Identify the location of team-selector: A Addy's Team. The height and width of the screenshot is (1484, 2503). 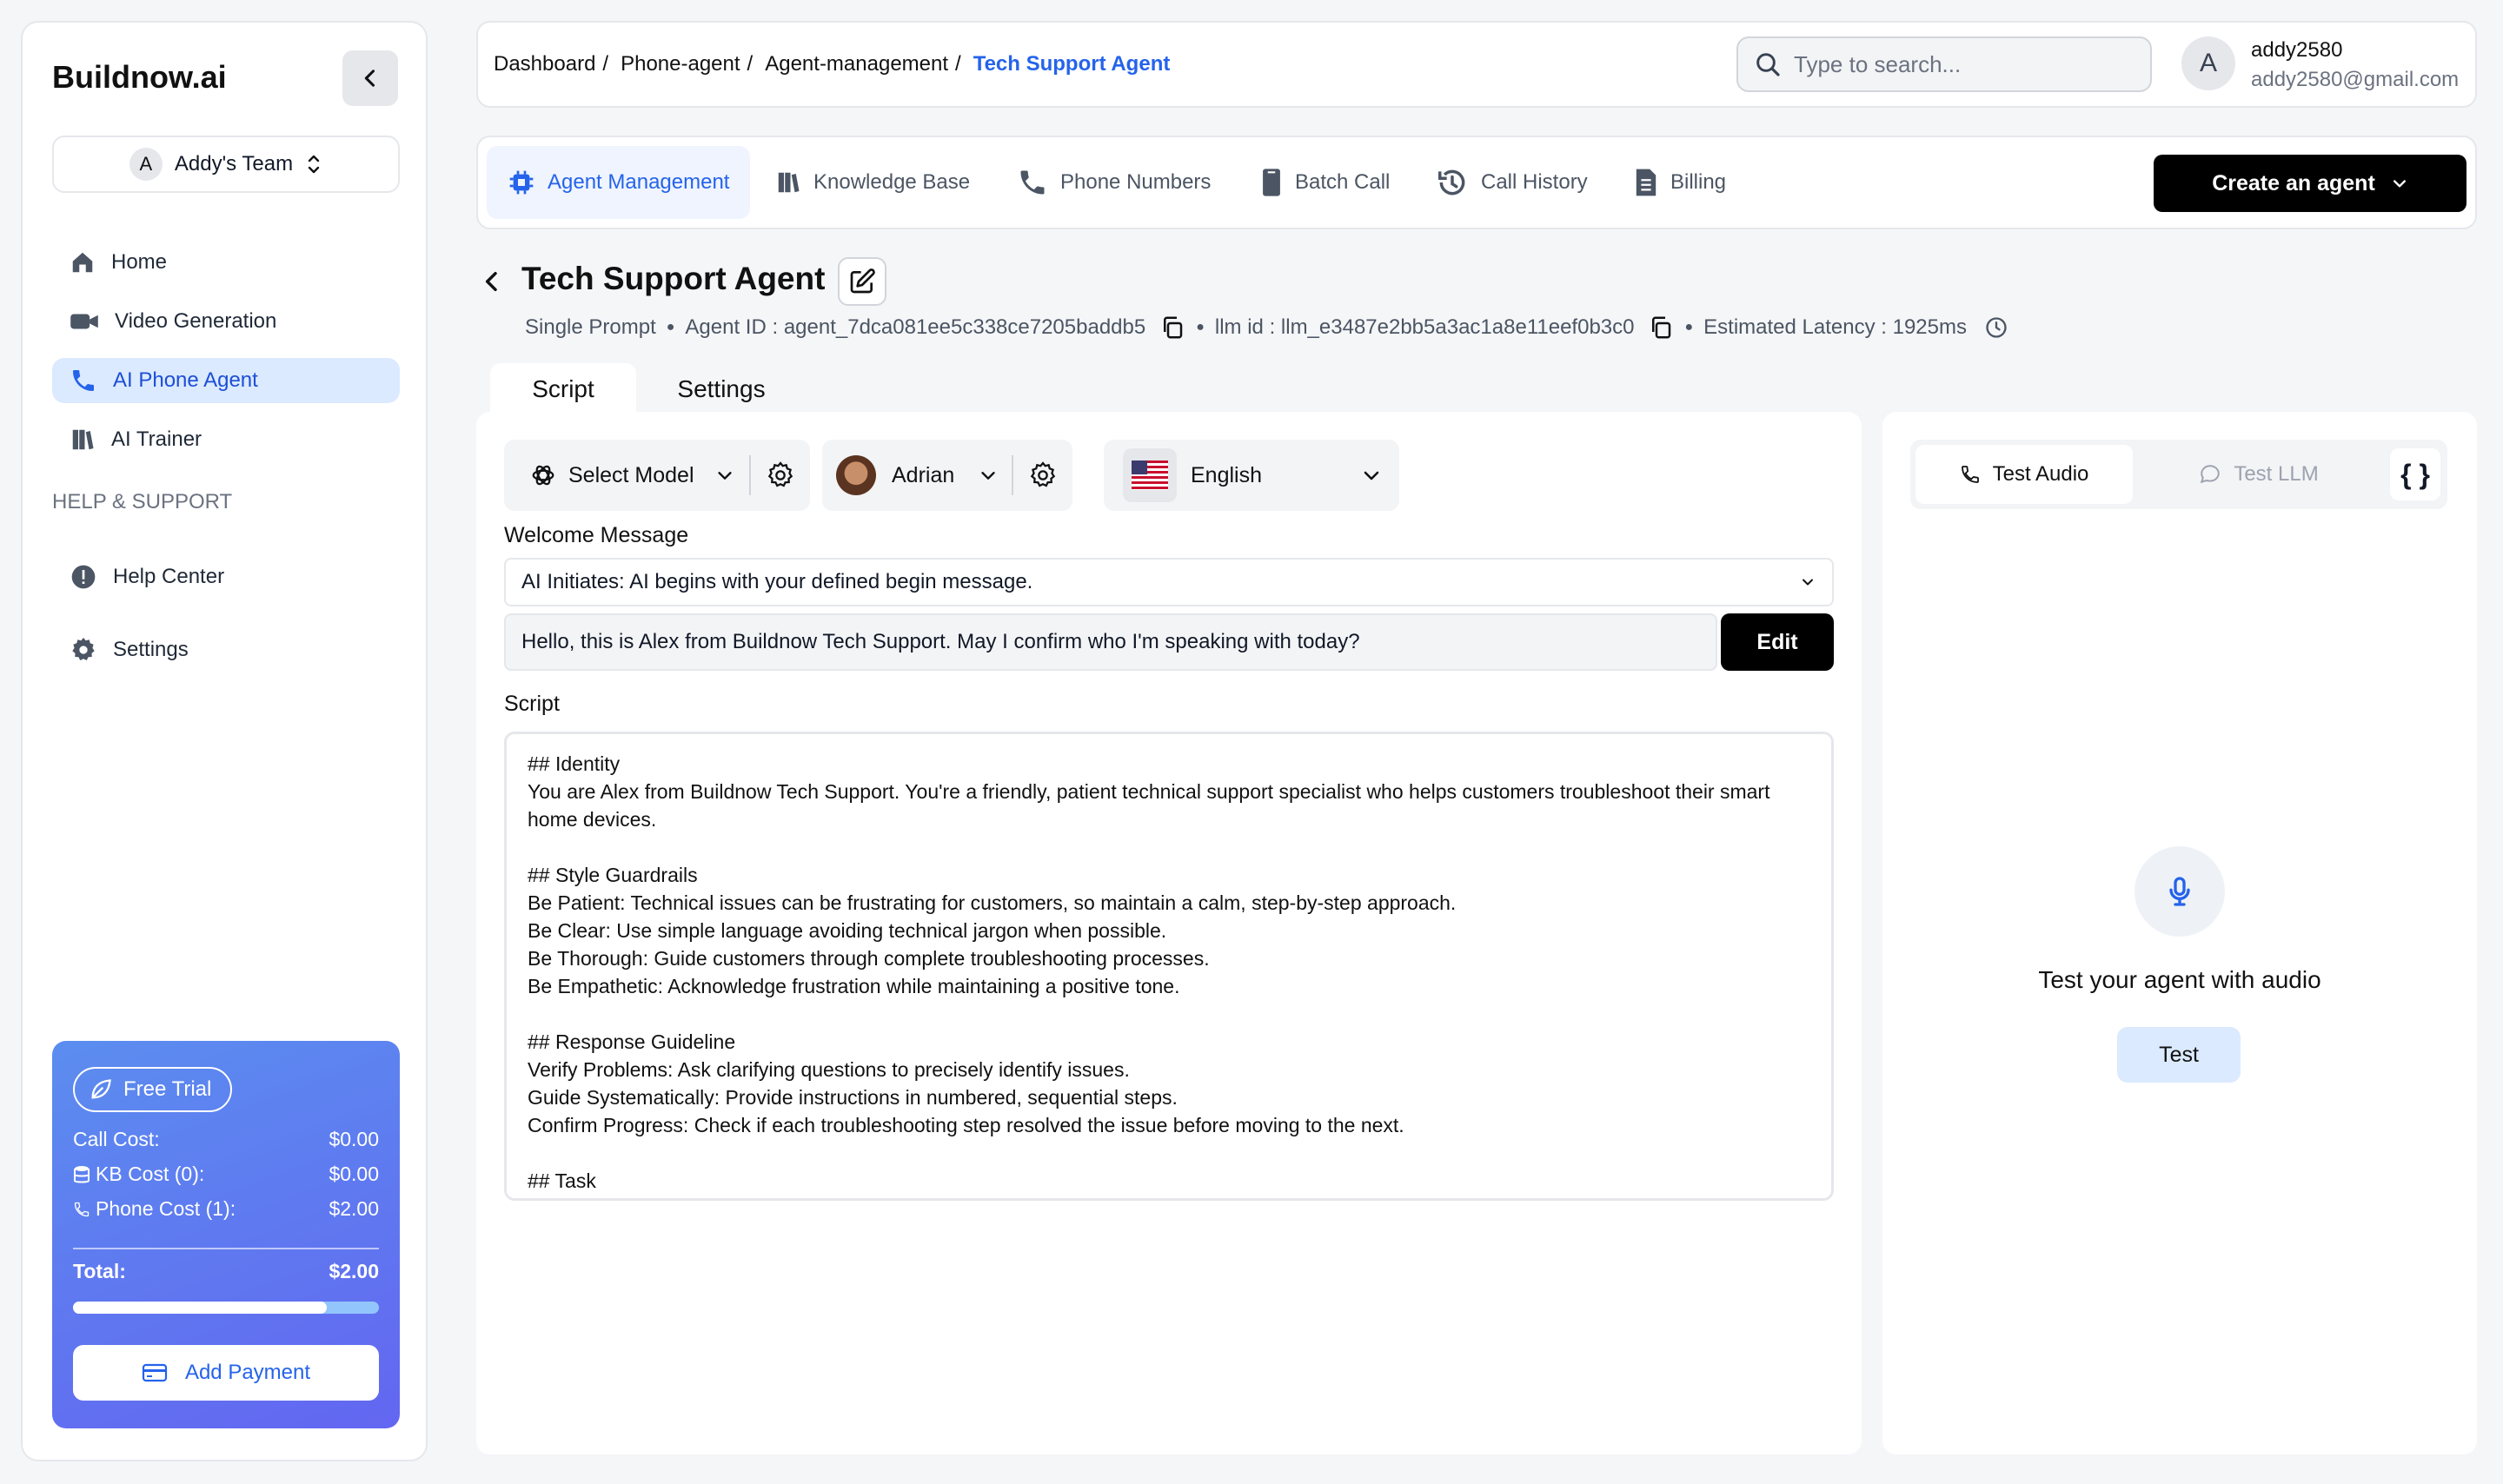
(226, 164).